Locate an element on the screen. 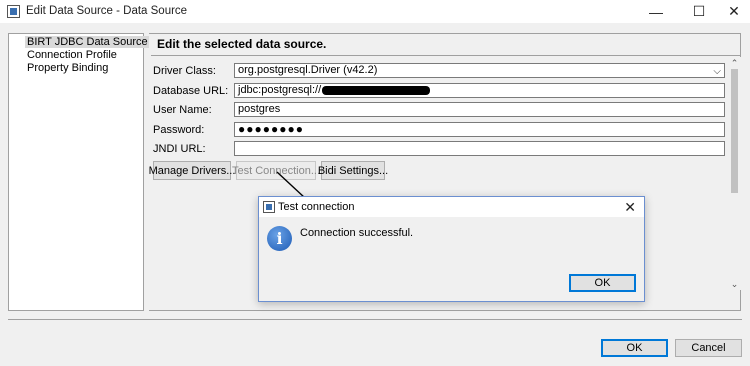  tree-item-birt-jdbc-data-source: BIRT JDBC Data Source is located at coordinates (87, 42).